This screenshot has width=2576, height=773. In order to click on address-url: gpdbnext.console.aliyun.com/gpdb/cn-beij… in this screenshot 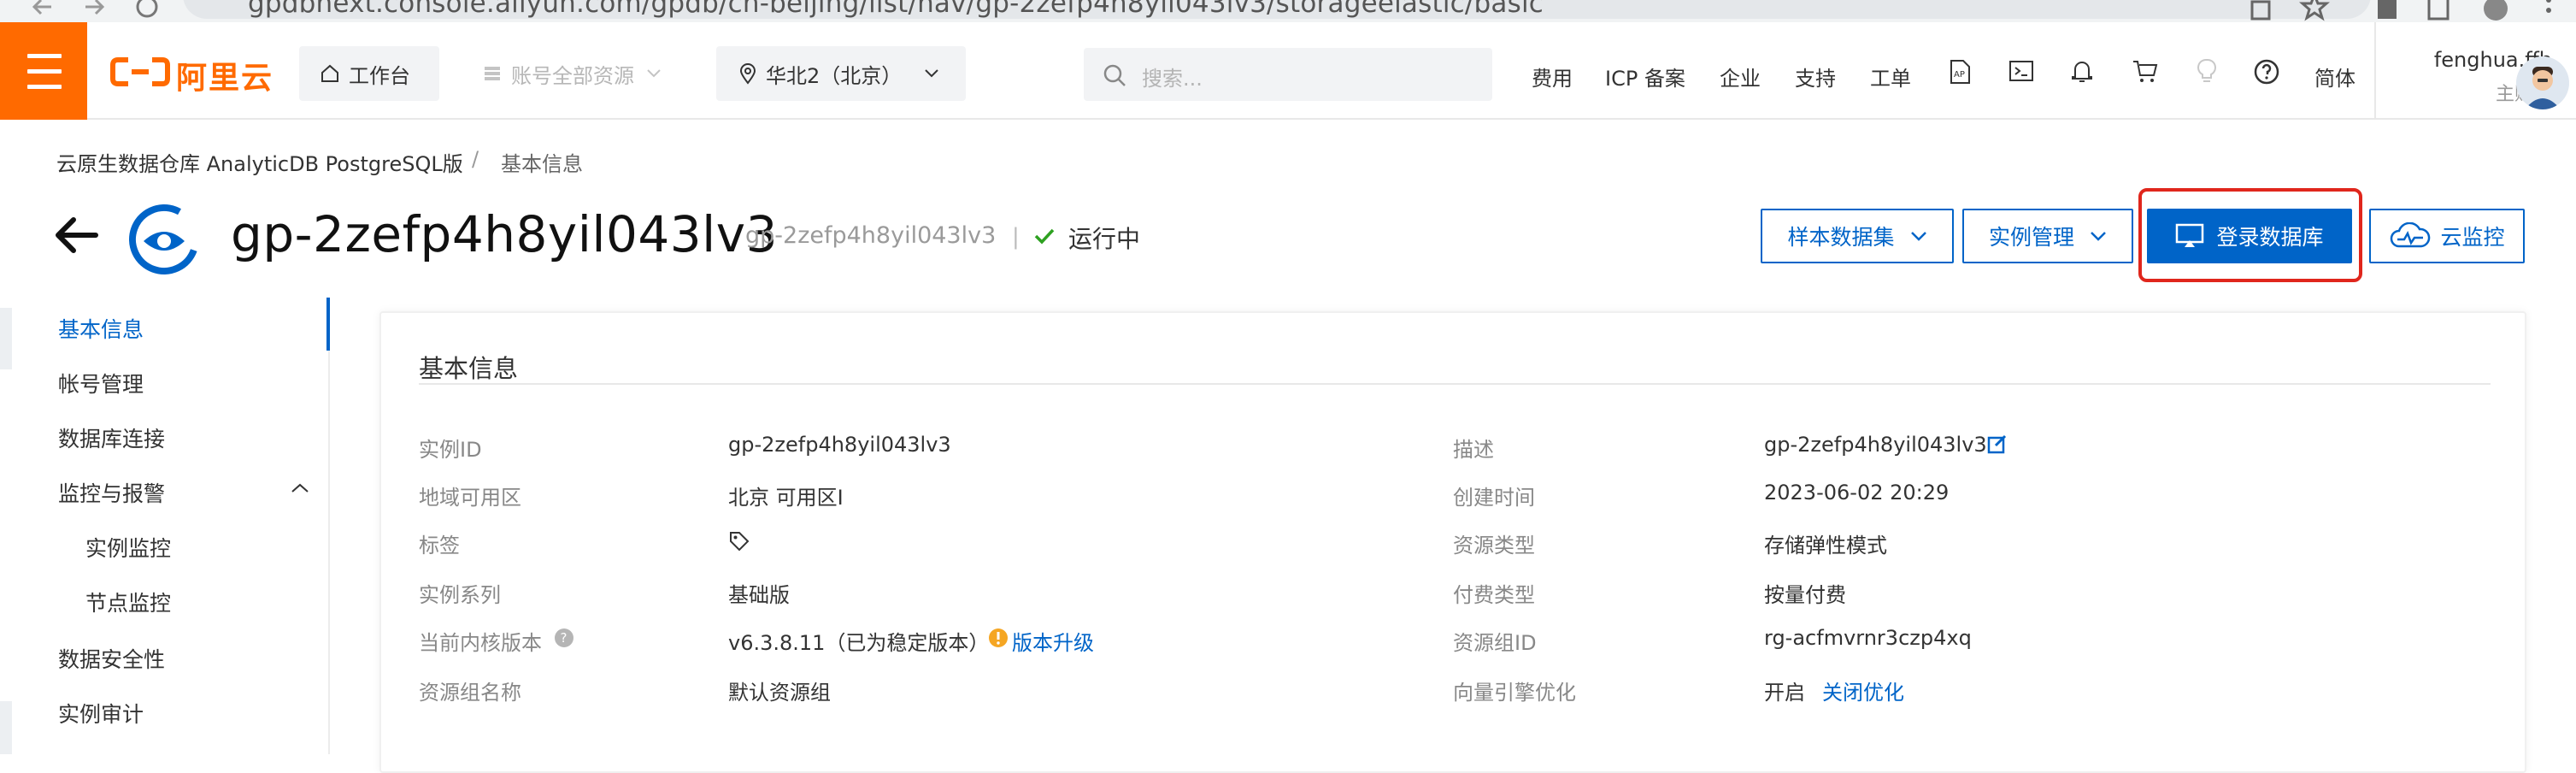, I will do `click(896, 9)`.